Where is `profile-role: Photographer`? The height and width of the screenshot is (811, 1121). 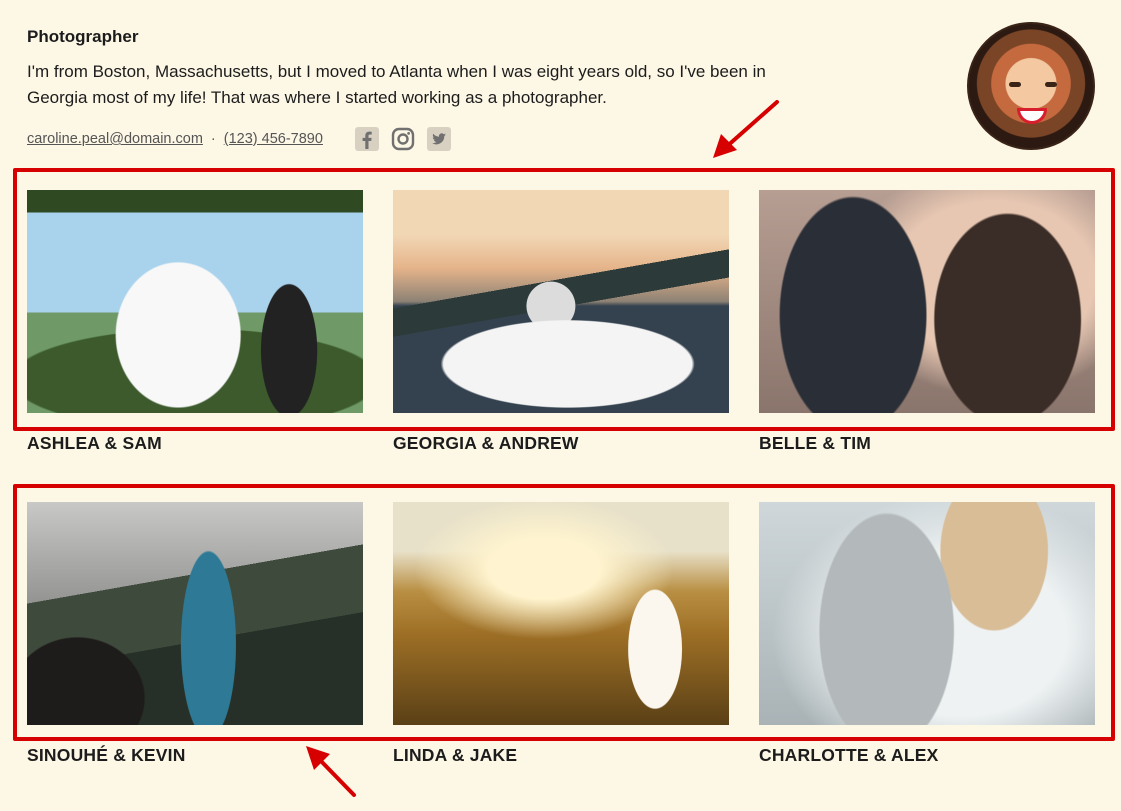
profile-role: Photographer is located at coordinates (83, 36).